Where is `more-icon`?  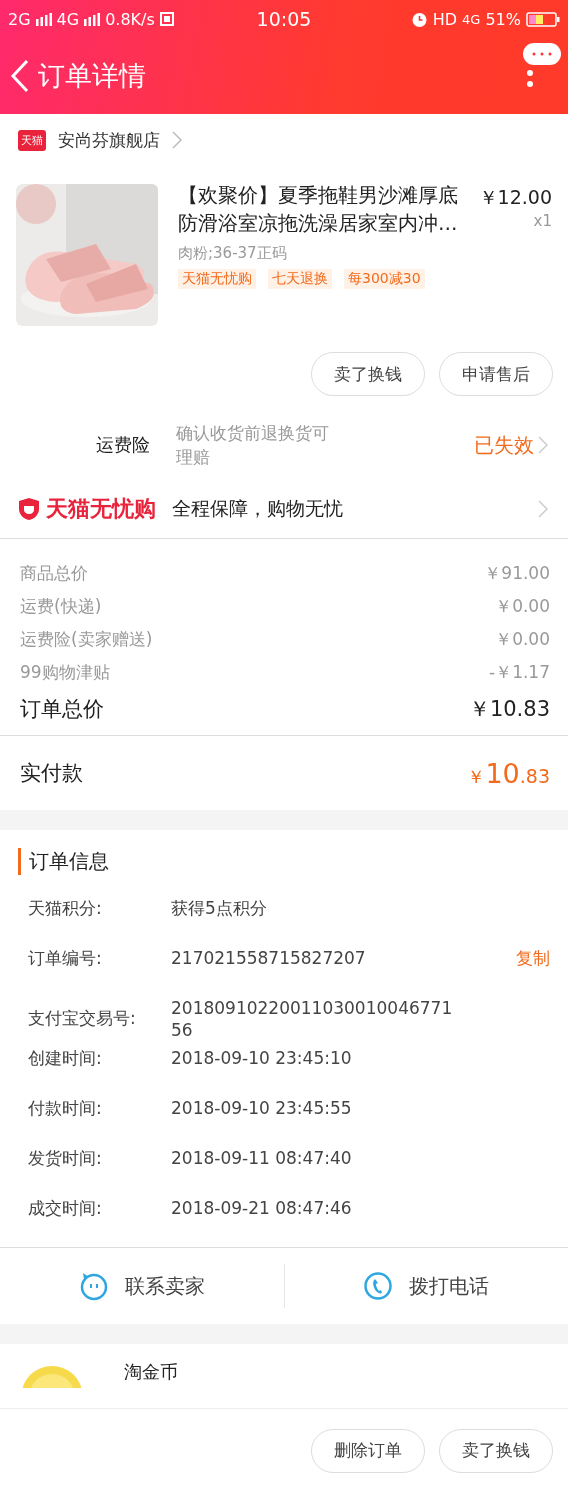 more-icon is located at coordinates (542, 66).